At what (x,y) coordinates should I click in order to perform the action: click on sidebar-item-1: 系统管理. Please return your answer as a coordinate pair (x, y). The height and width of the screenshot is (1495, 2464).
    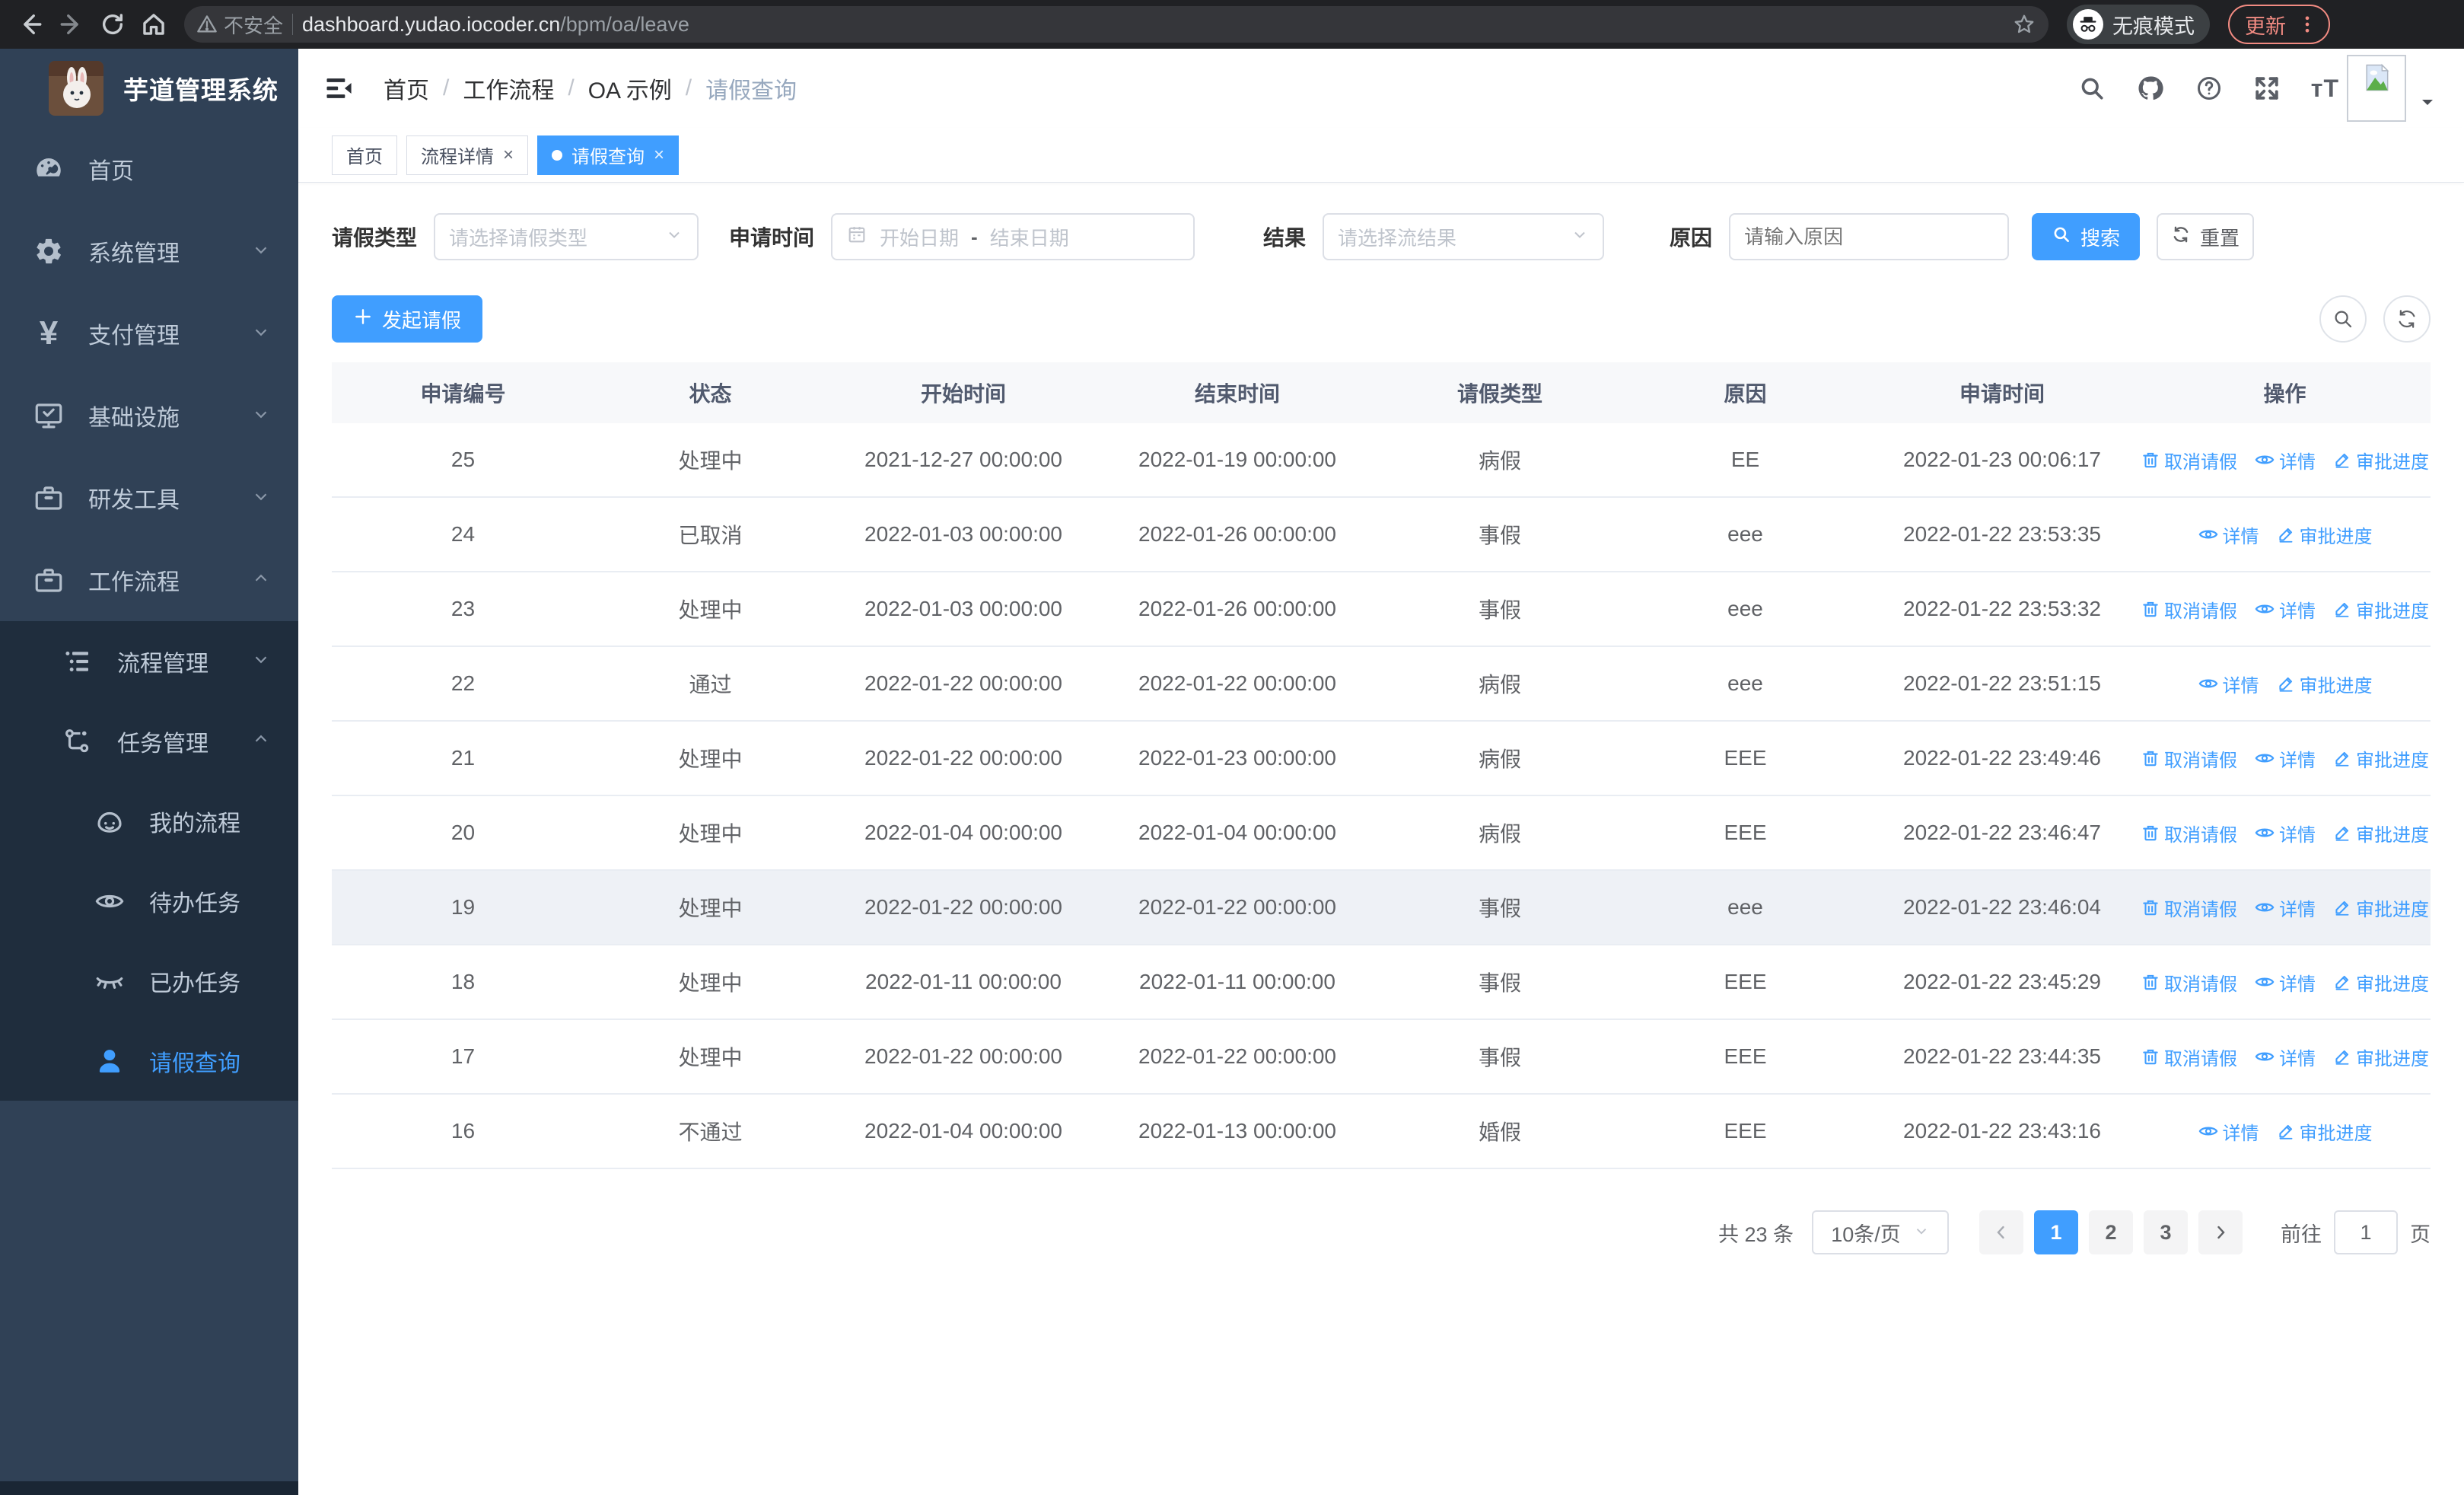
    Looking at the image, I should click on (149, 251).